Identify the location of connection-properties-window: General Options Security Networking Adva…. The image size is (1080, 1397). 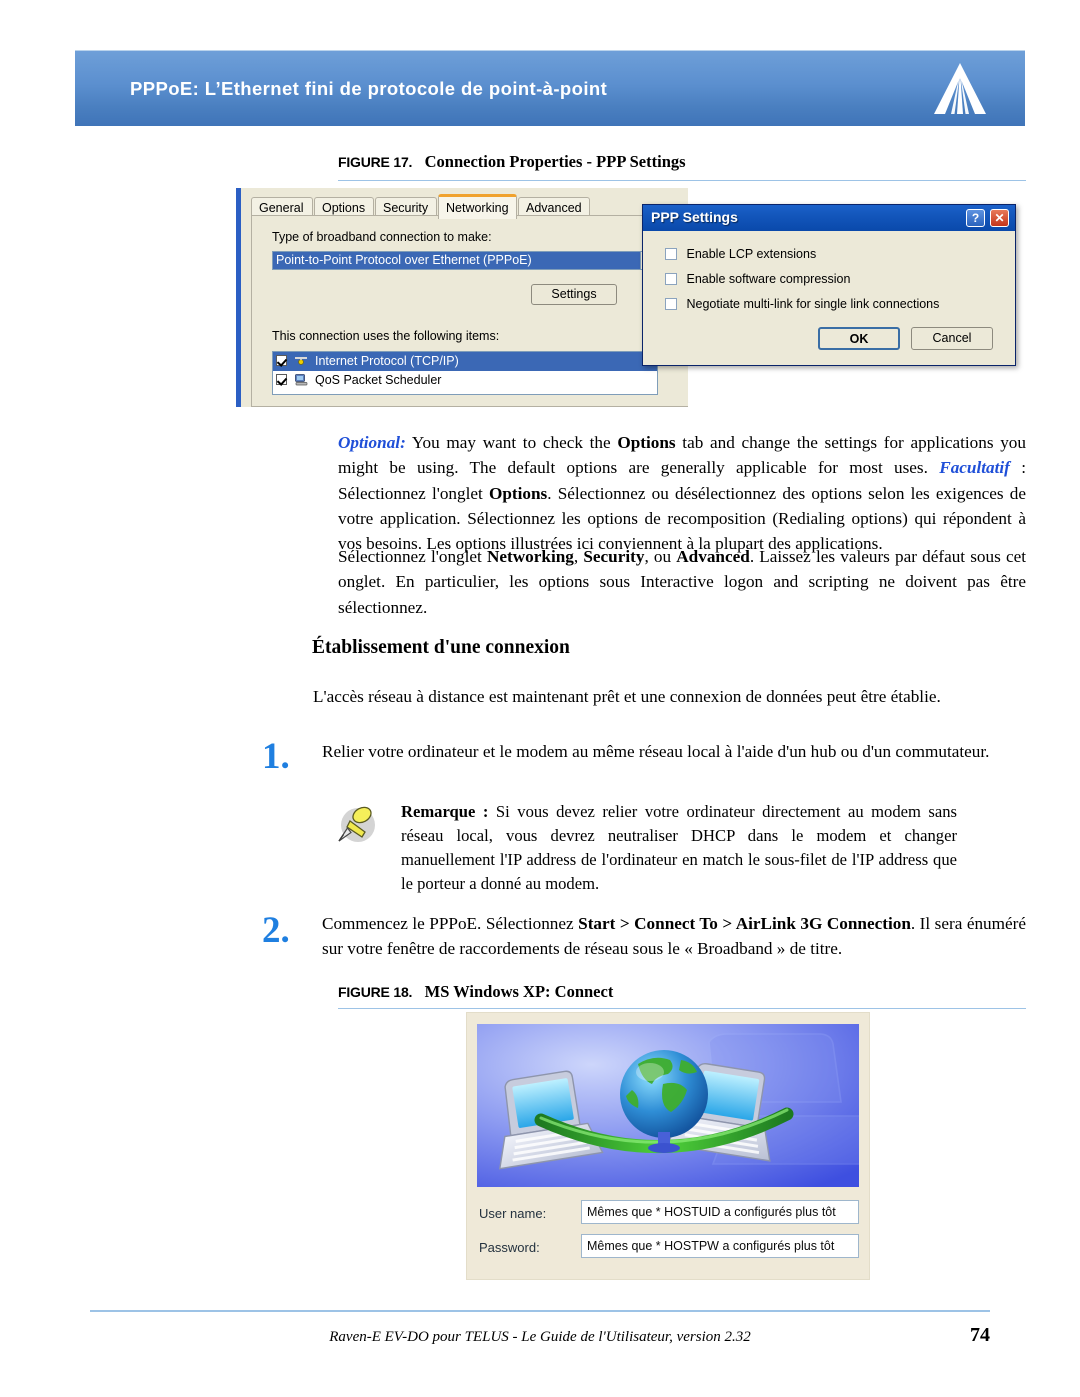
(462, 297).